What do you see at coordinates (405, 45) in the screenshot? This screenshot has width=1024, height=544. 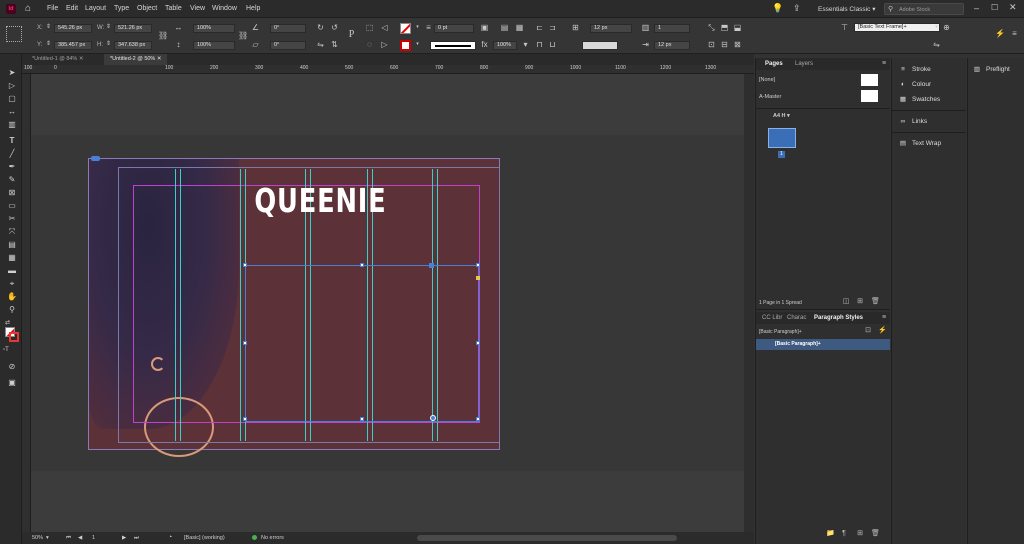 I see `stroke-swatch` at bounding box center [405, 45].